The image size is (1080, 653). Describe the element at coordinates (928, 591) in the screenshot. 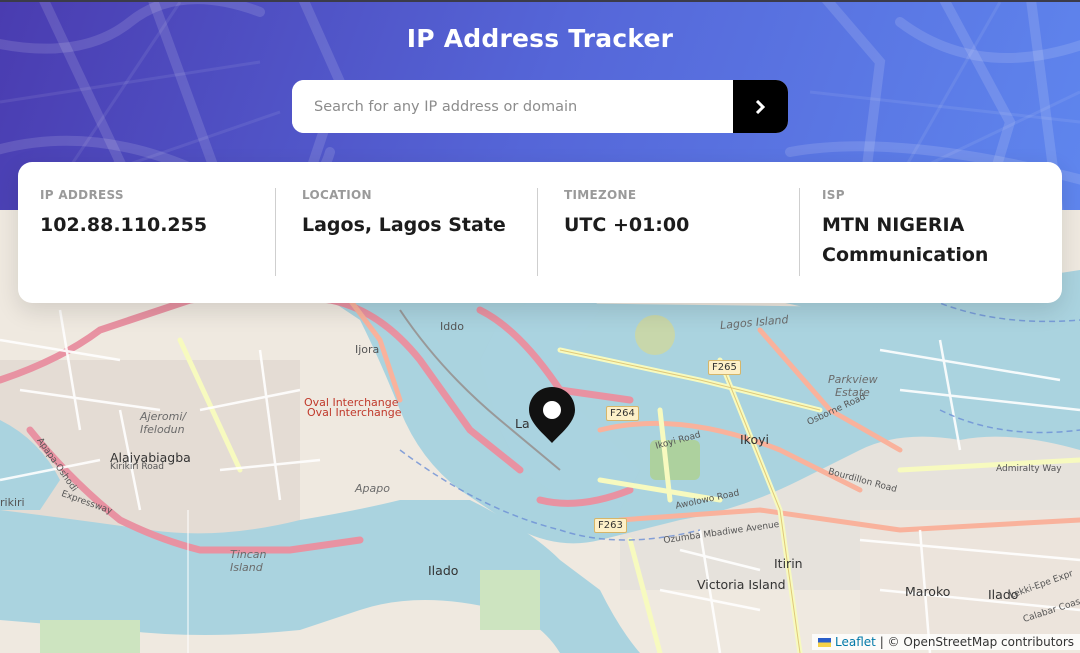

I see `map-label-maroko: Maroko` at that location.